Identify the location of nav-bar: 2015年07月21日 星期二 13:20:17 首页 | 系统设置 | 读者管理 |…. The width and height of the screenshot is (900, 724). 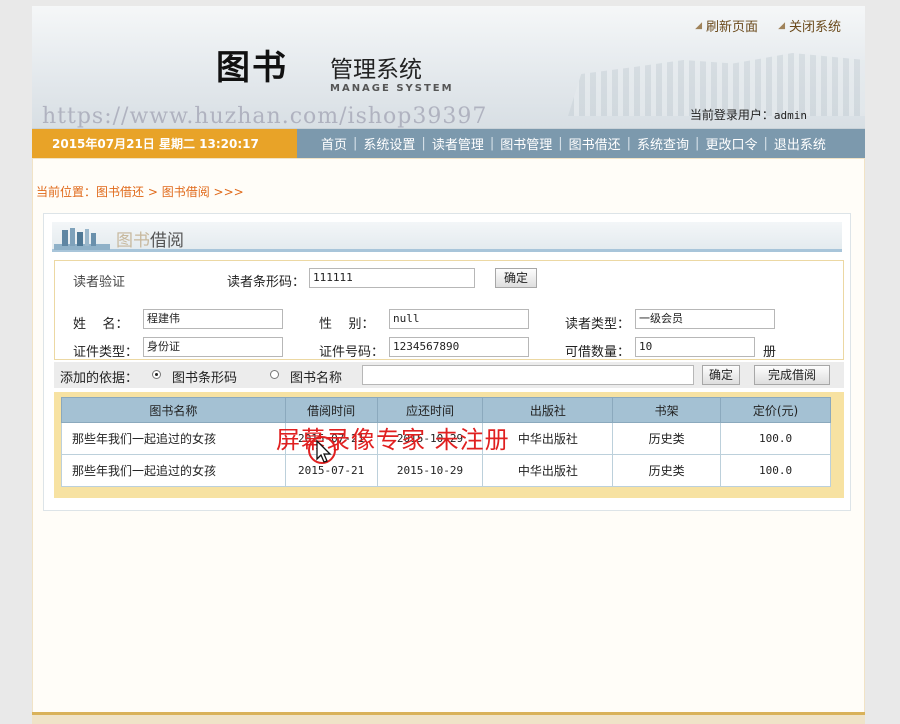
(448, 143).